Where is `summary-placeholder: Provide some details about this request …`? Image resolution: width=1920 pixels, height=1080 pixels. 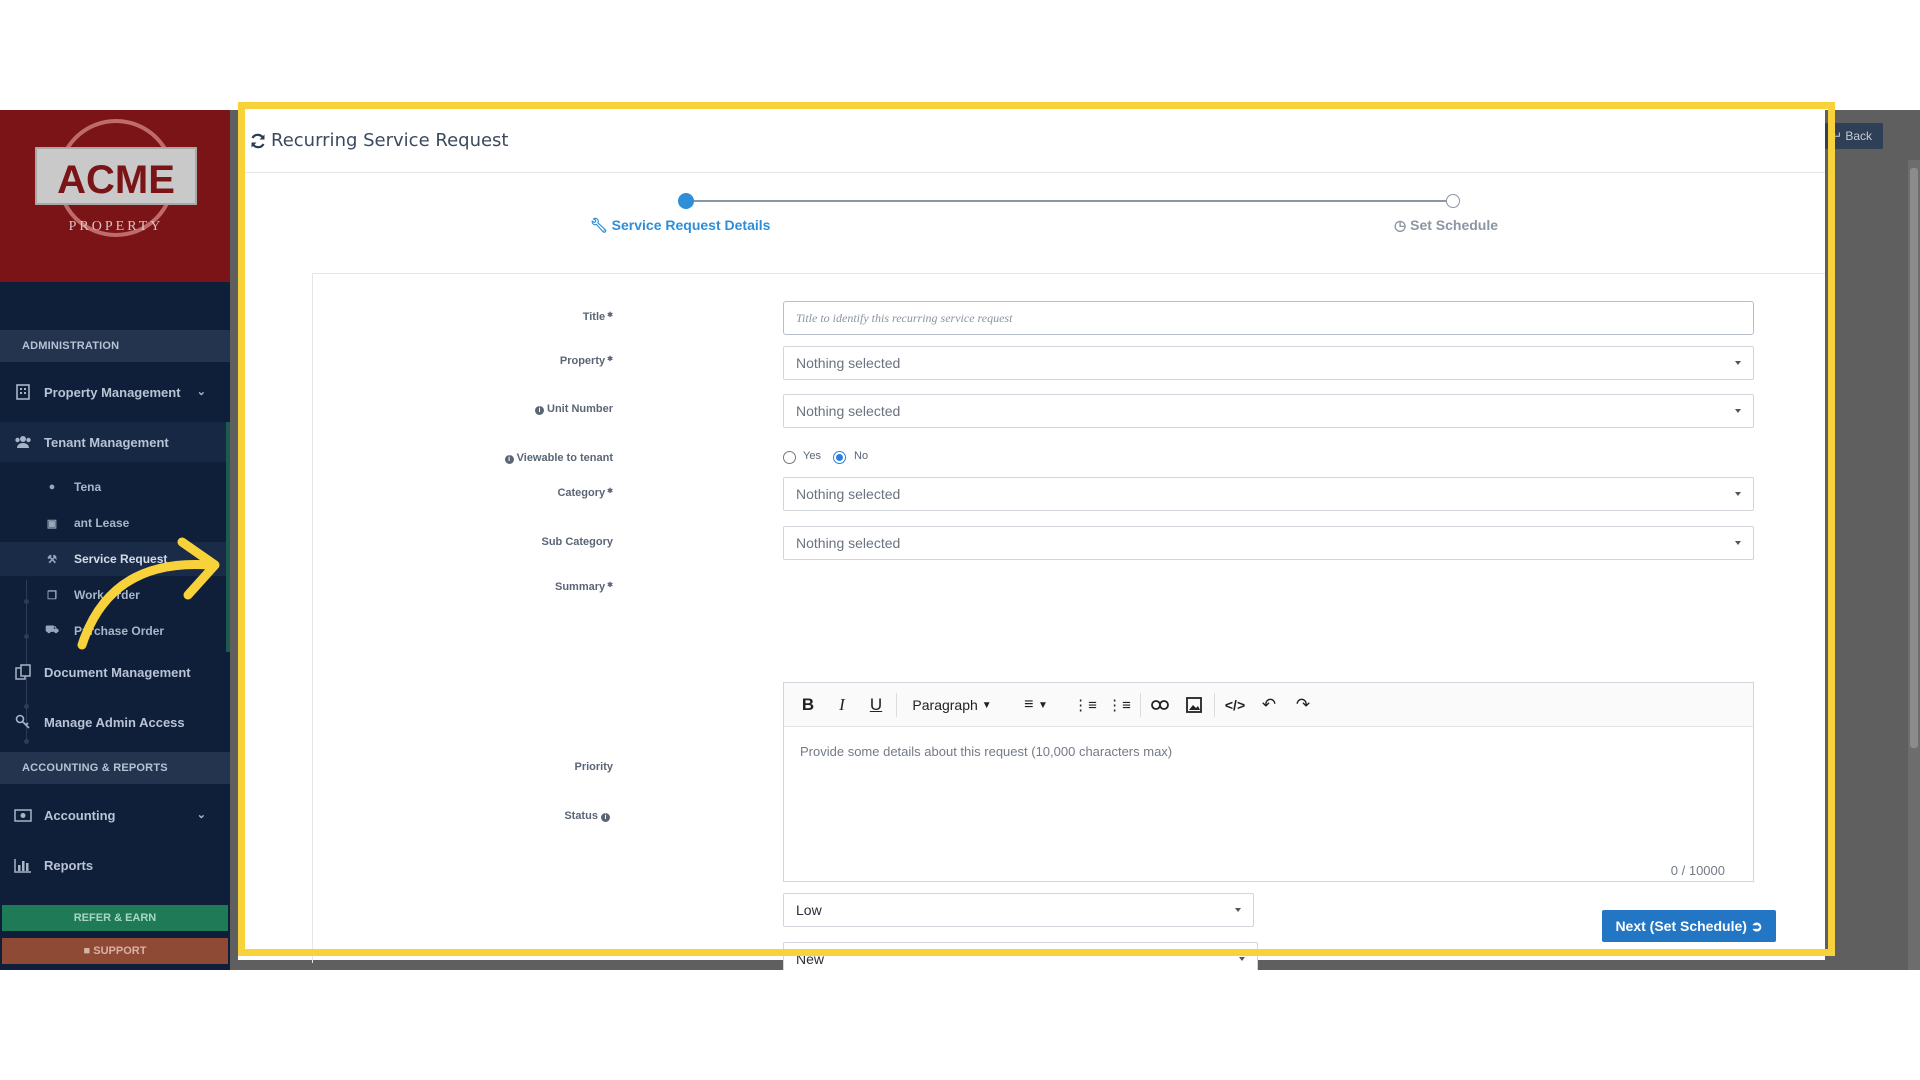 summary-placeholder: Provide some details about this request … is located at coordinates (986, 751).